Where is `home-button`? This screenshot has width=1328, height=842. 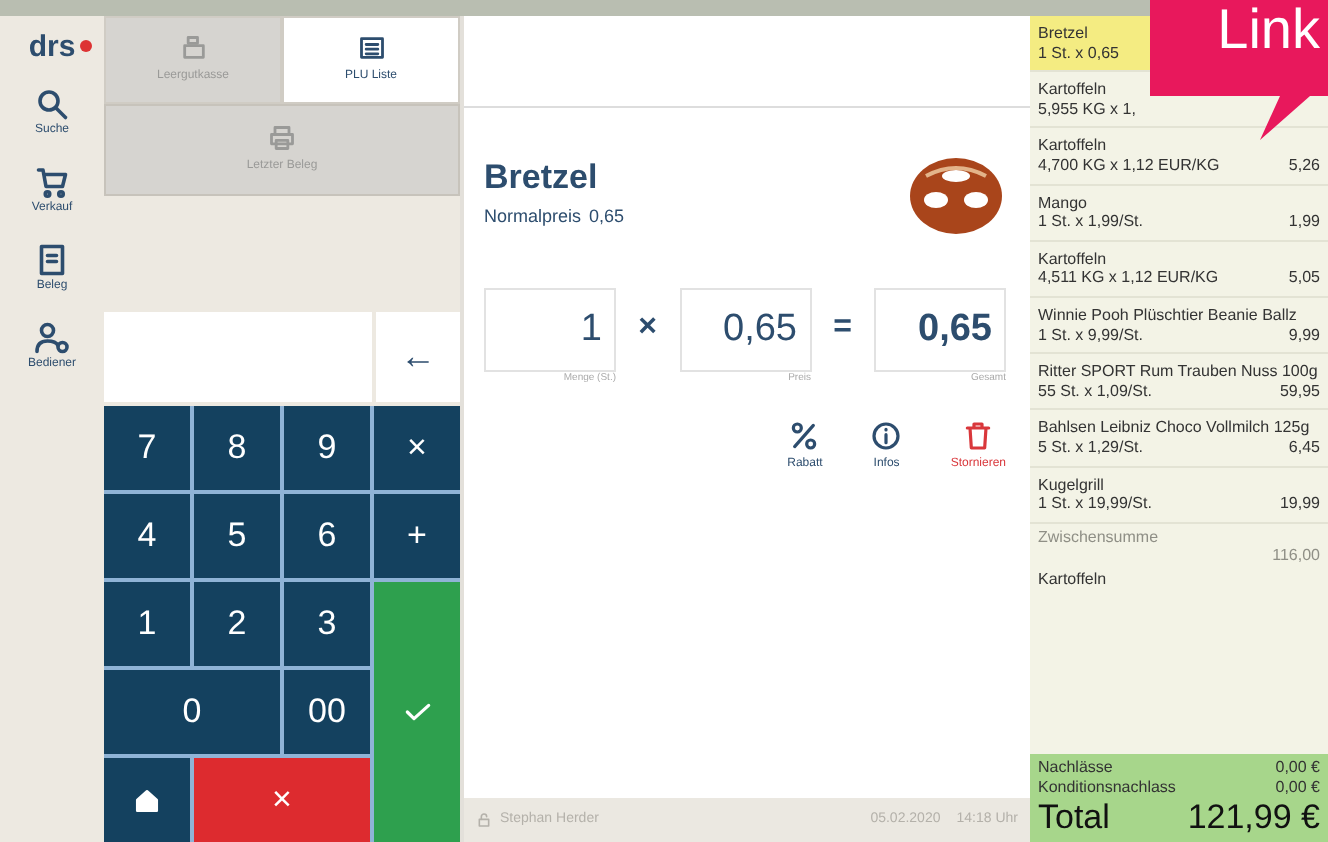 home-button is located at coordinates (147, 800).